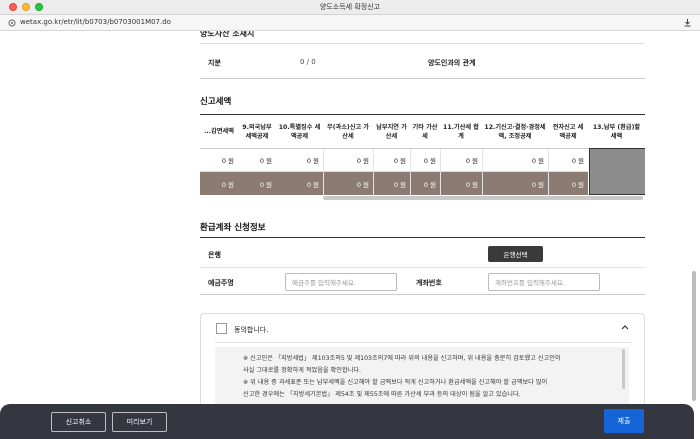 Image resolution: width=700 pixels, height=439 pixels. I want to click on refund-section-title: 환급계좌 신청정보, so click(233, 228).